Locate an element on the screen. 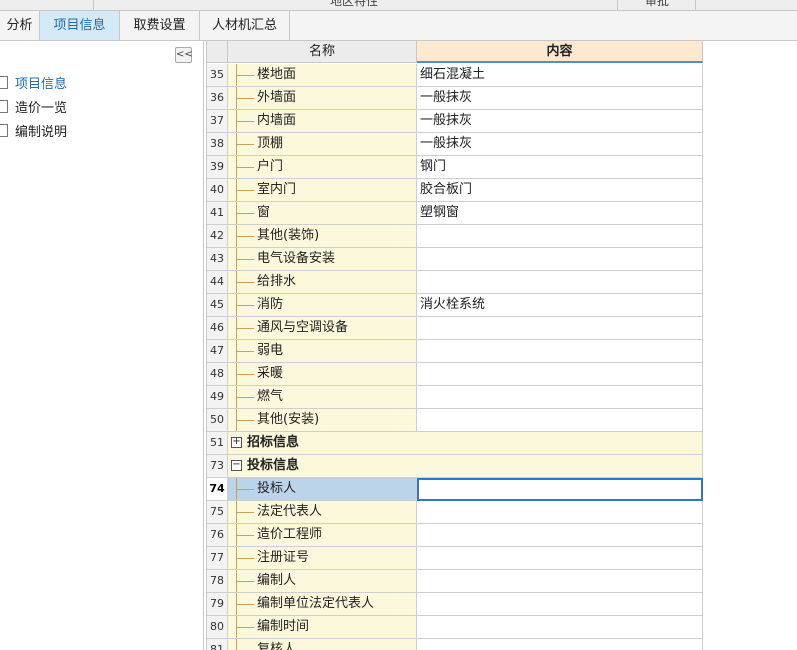 This screenshot has width=797, height=650. table-row: 38 顶棚 一般抹灰 is located at coordinates (455, 144).